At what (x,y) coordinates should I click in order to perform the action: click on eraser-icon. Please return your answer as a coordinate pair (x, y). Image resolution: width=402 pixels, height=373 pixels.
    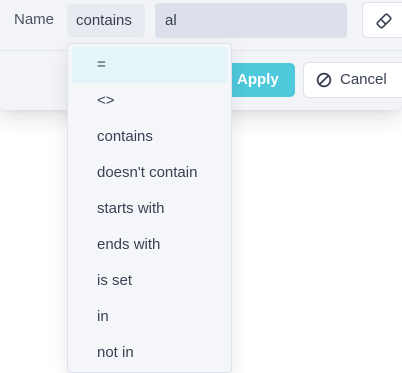
    Looking at the image, I should click on (384, 21).